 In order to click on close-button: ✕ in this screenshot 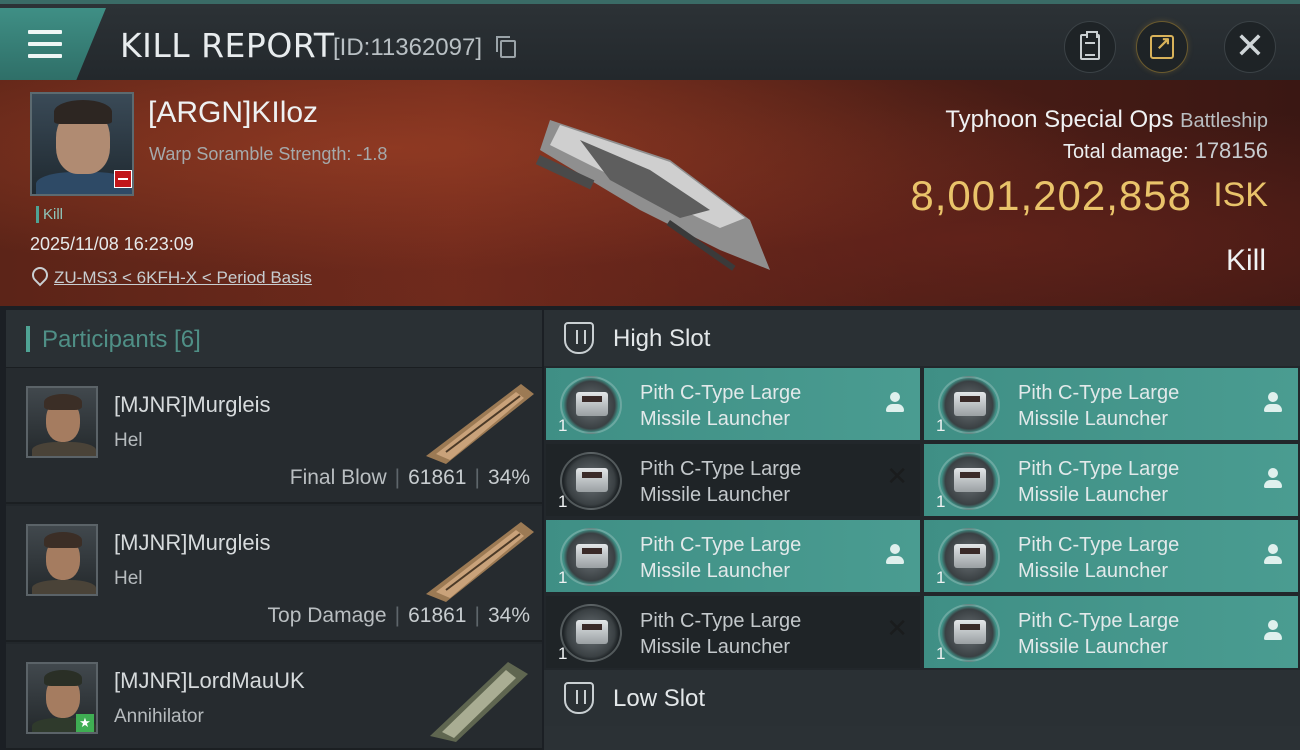, I will do `click(1250, 47)`.